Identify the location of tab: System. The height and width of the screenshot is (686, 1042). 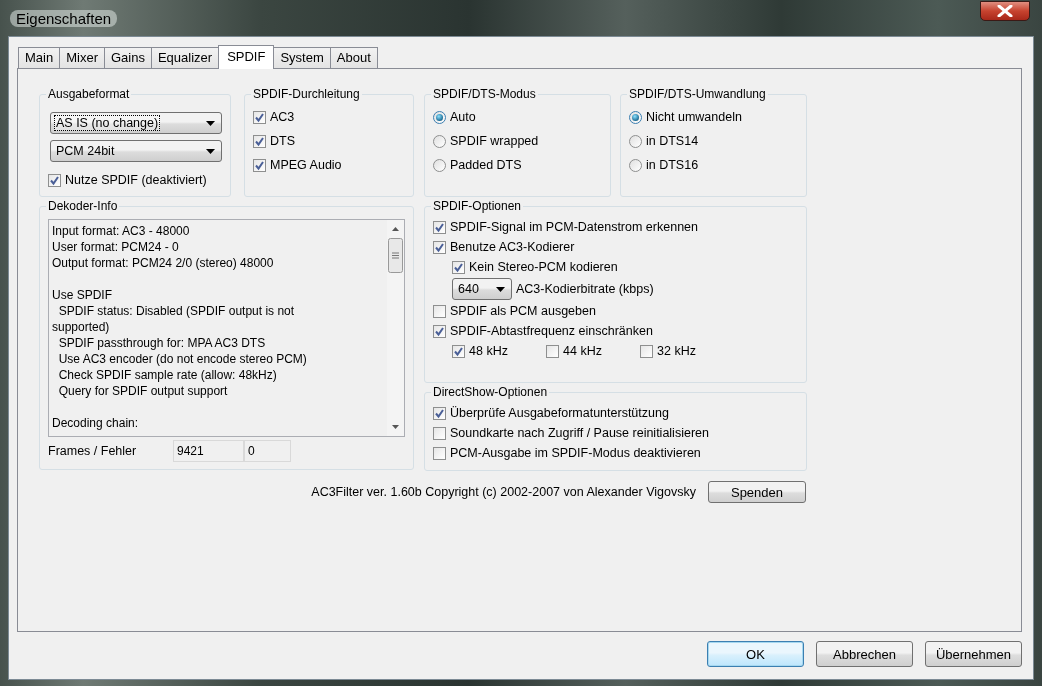
(302, 57).